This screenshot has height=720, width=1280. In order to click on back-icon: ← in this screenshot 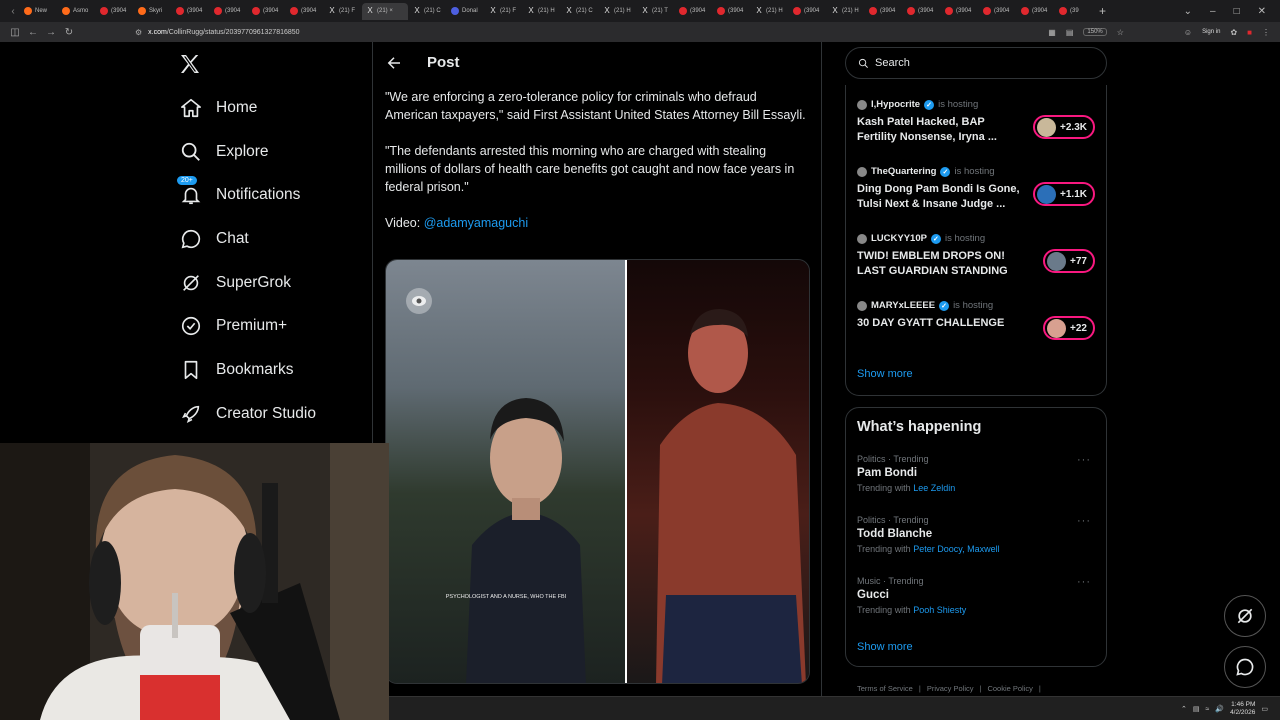, I will do `click(33, 32)`.